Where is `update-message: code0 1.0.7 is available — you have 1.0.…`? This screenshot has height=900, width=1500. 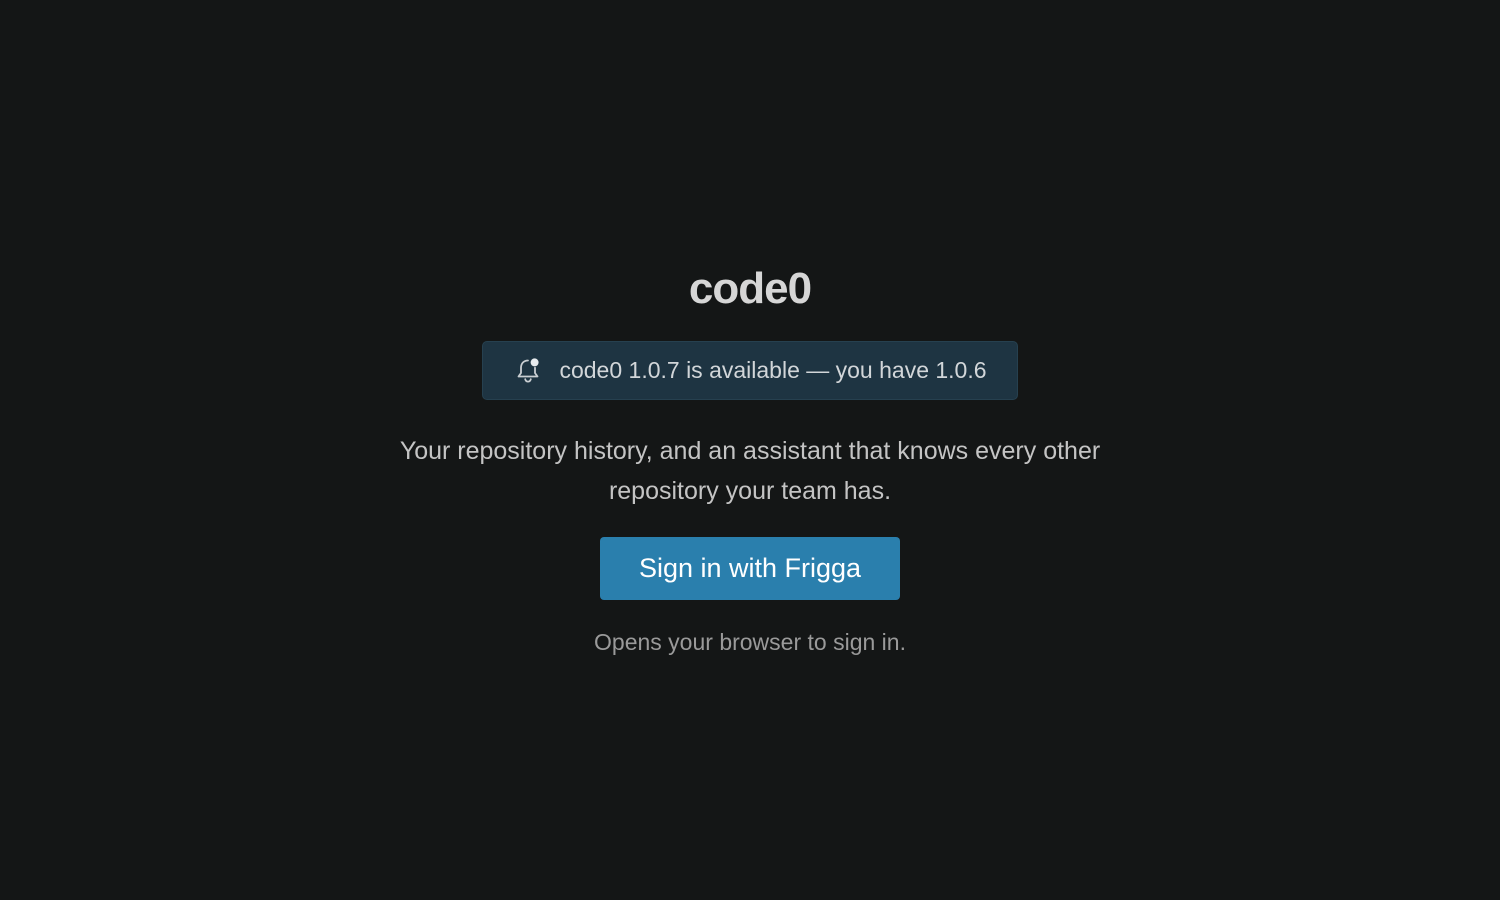
update-message: code0 1.0.7 is available — you have 1.0.… is located at coordinates (773, 370).